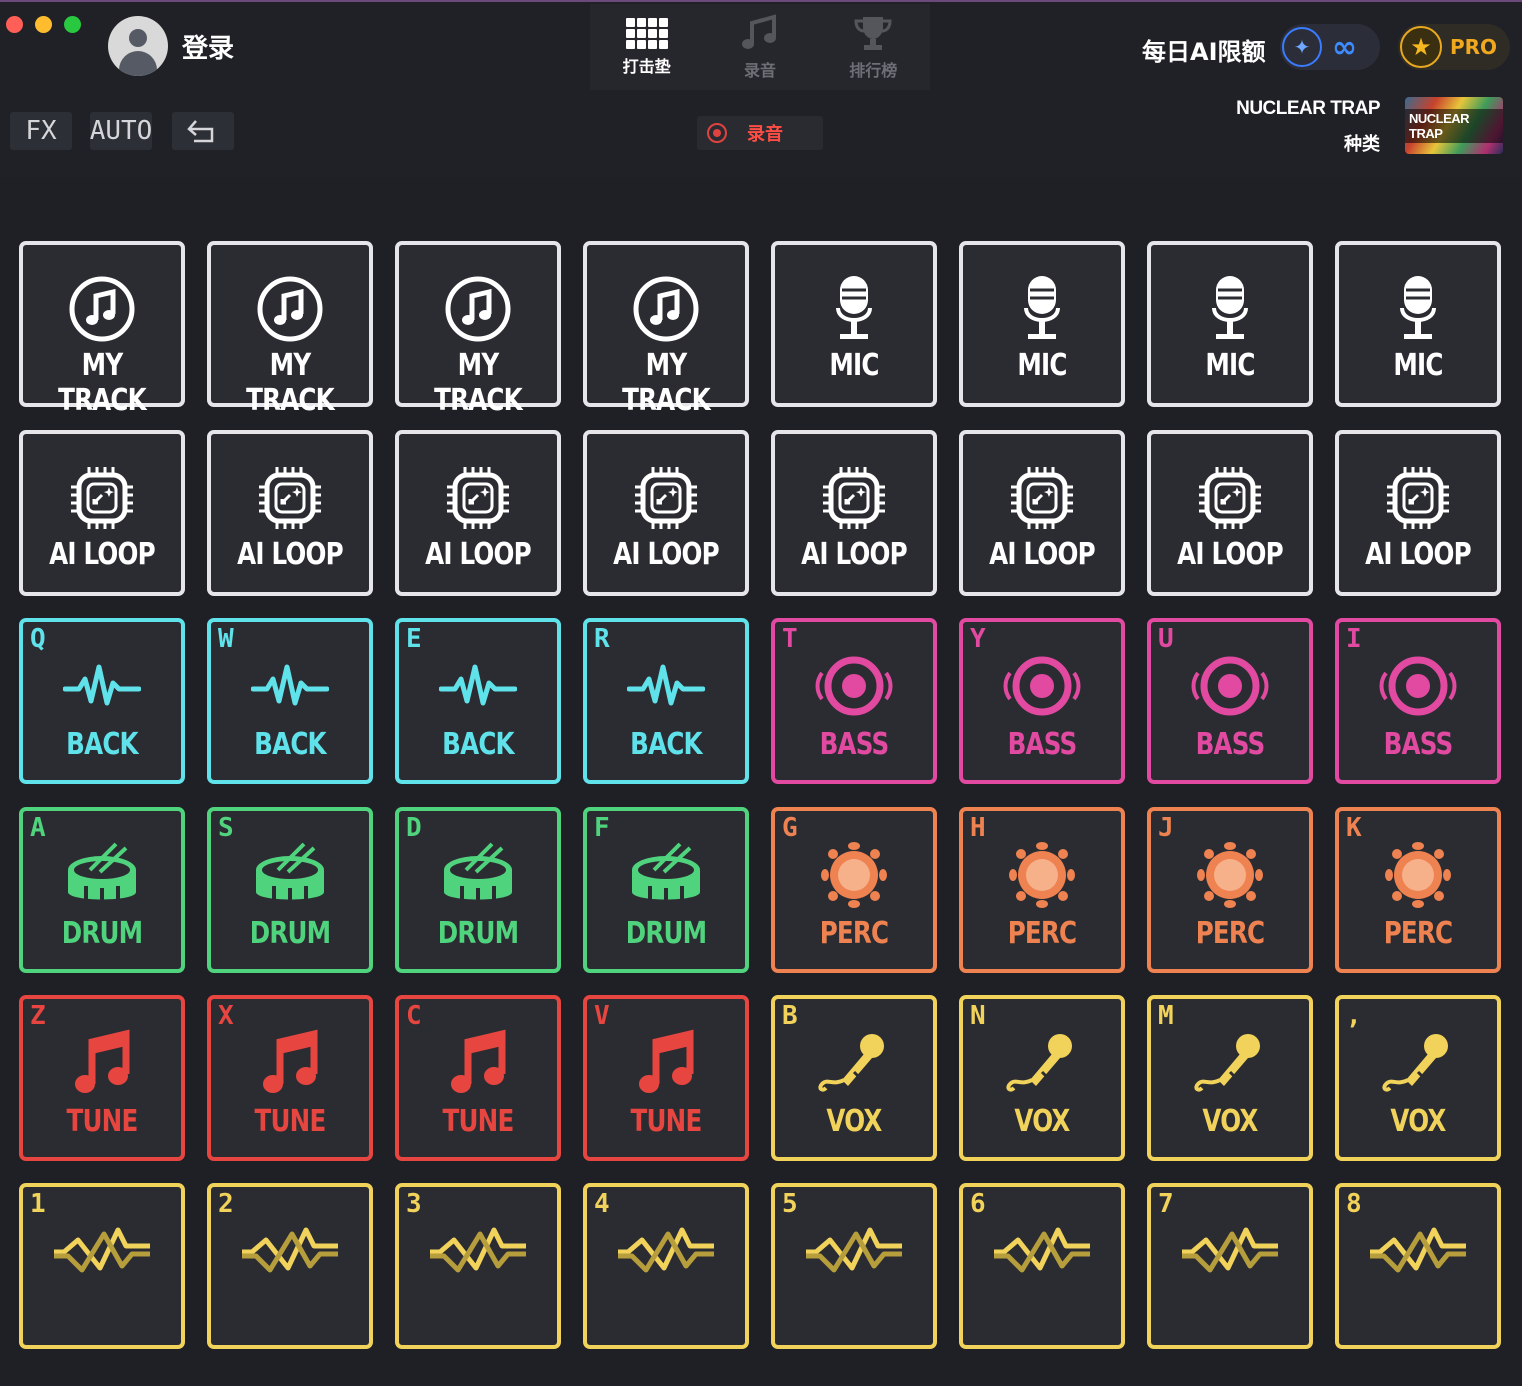 The width and height of the screenshot is (1522, 1386). I want to click on pad-perc-4-7: J PERC, so click(1230, 890).